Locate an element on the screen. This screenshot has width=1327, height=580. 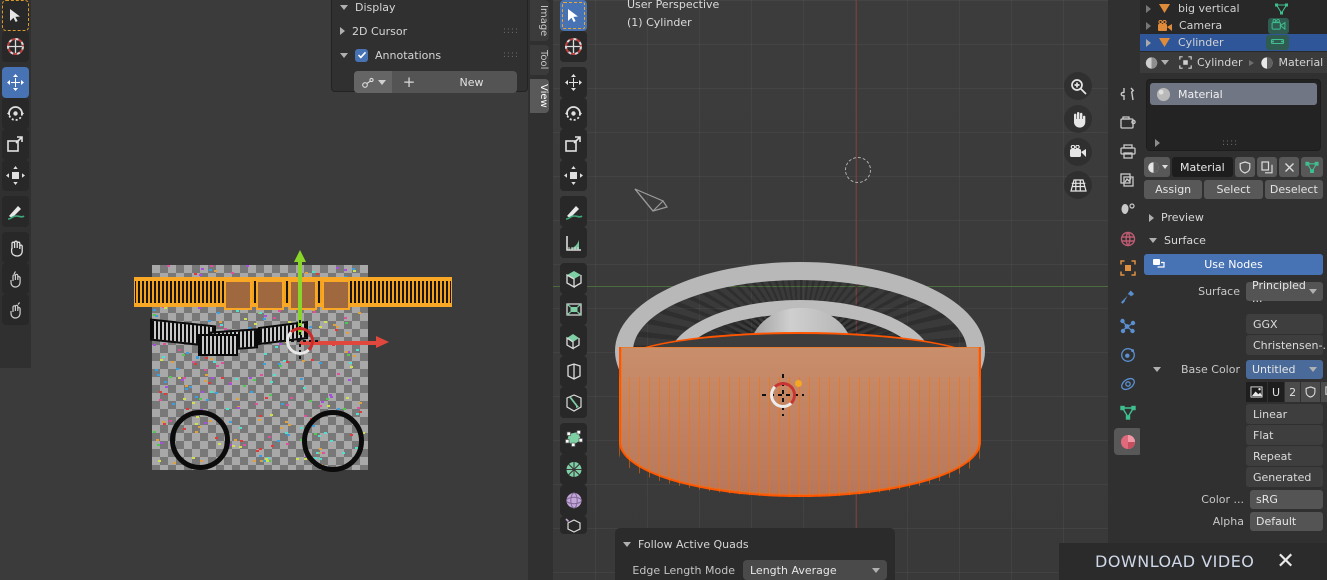
operator-panel-header: Follow Active Quads is located at coordinates (755, 544).